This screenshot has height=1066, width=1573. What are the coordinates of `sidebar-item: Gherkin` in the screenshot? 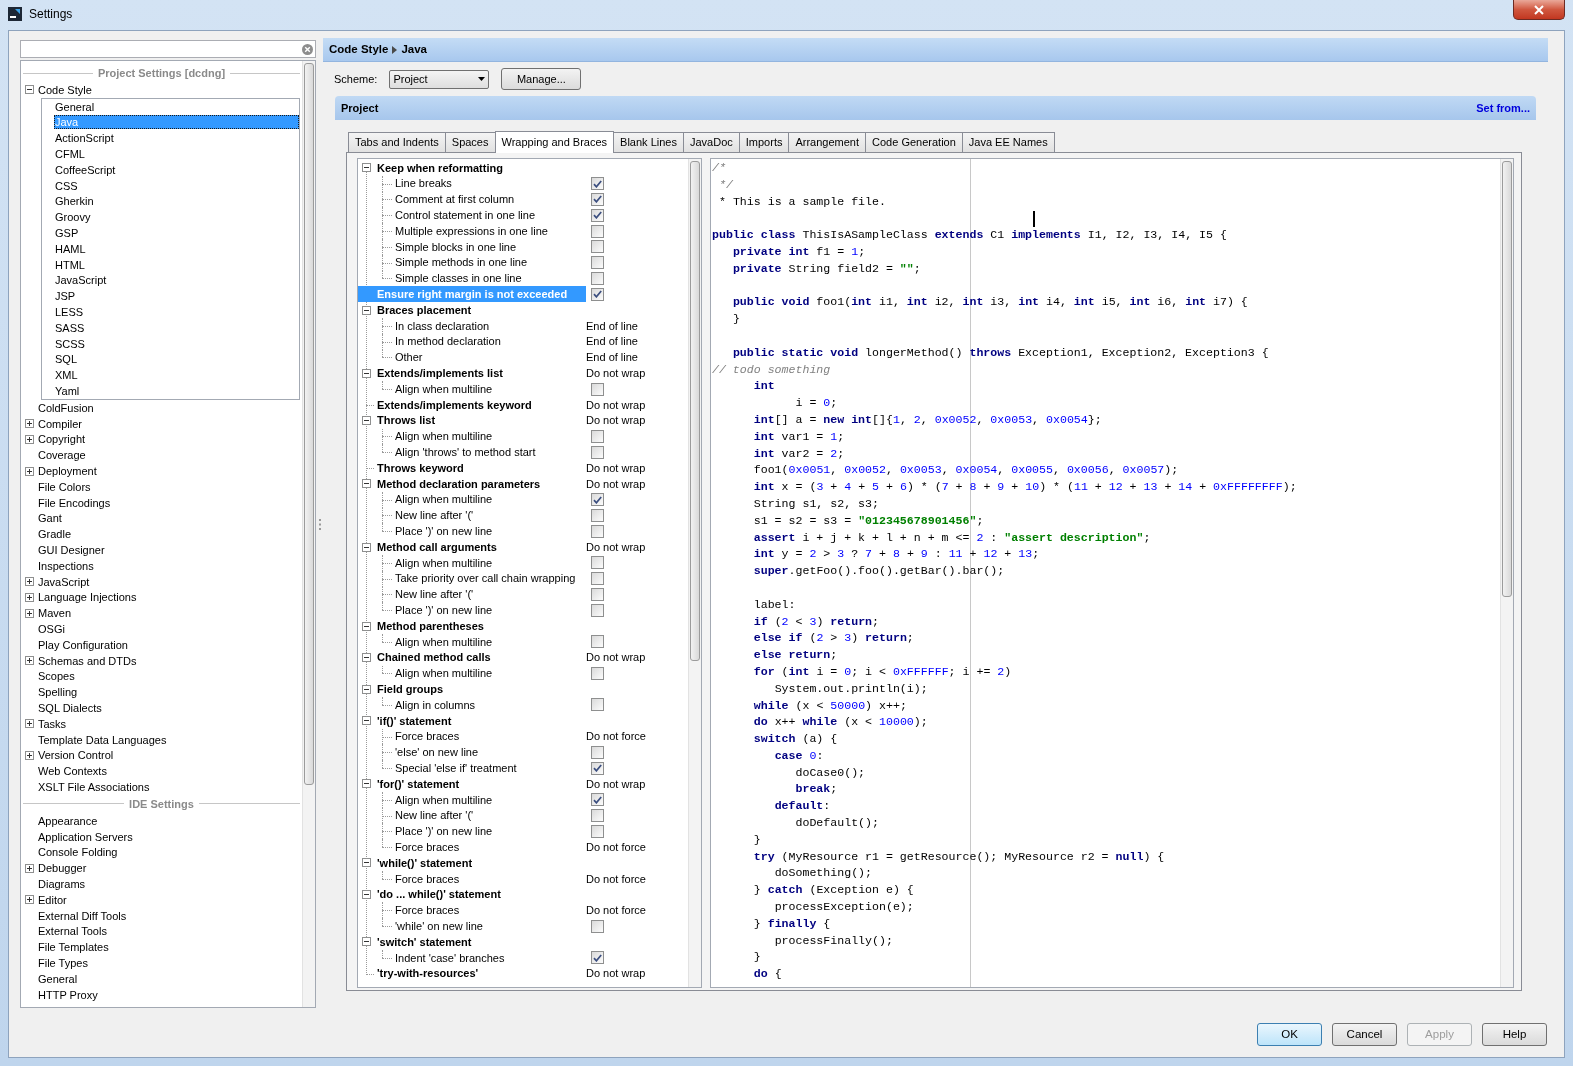 It's located at (74, 201).